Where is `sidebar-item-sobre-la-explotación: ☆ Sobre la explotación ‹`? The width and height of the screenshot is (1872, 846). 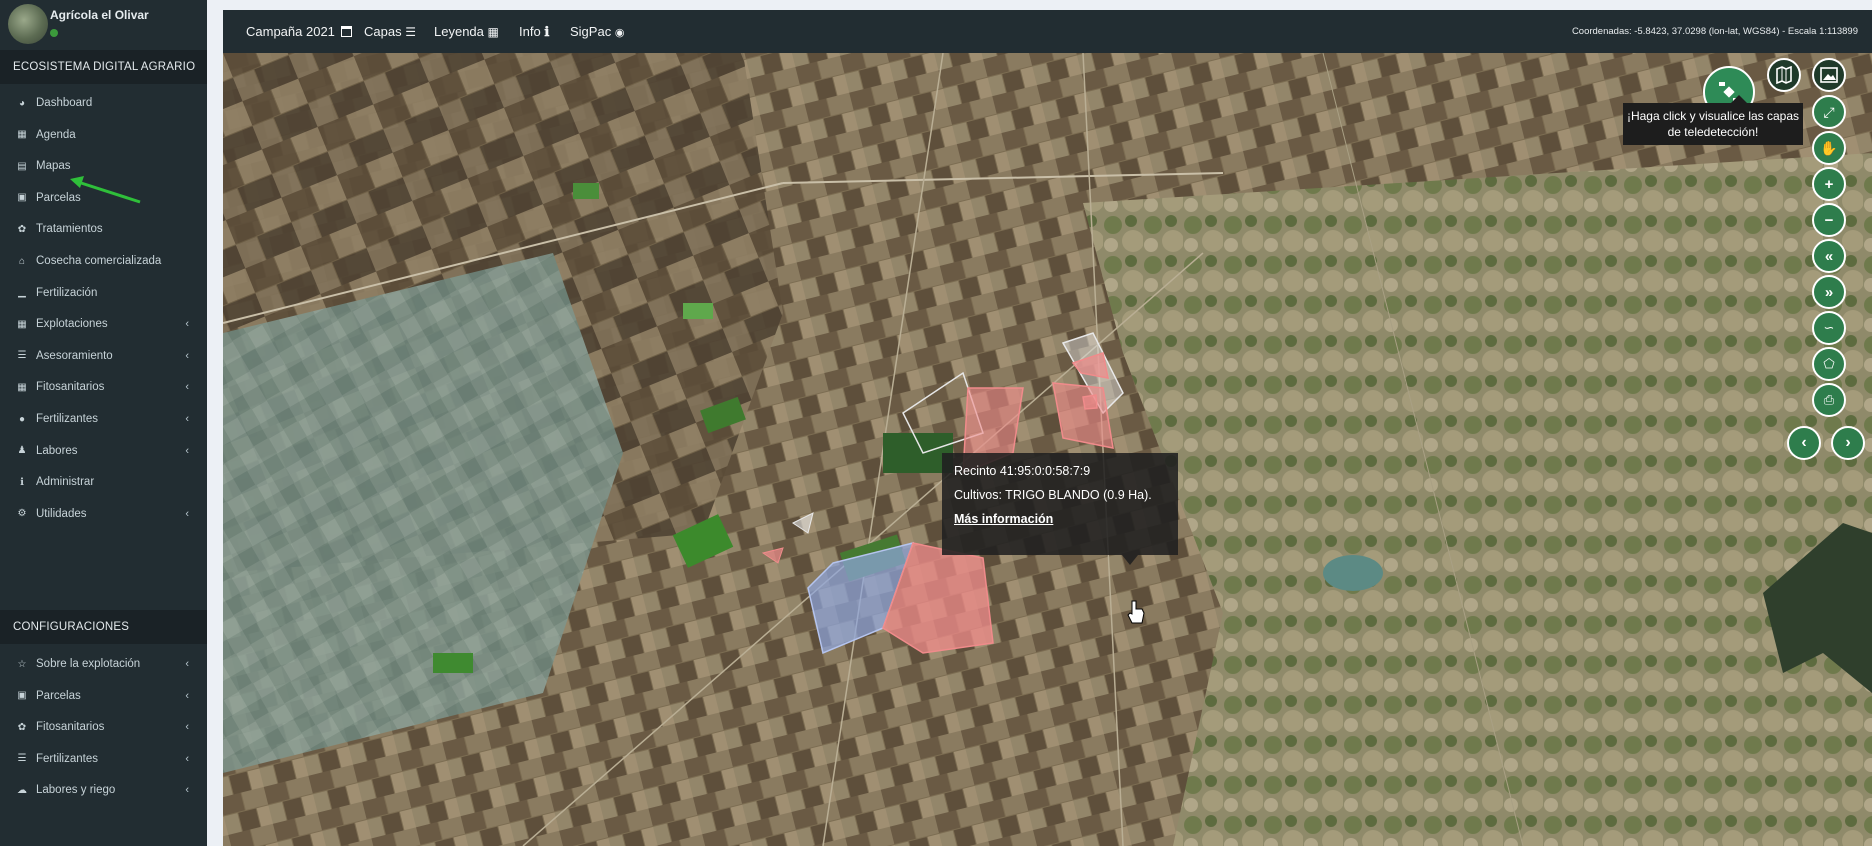
sidebar-item-sobre-la-explotación: ☆ Sobre la explotación ‹ is located at coordinates (103, 664).